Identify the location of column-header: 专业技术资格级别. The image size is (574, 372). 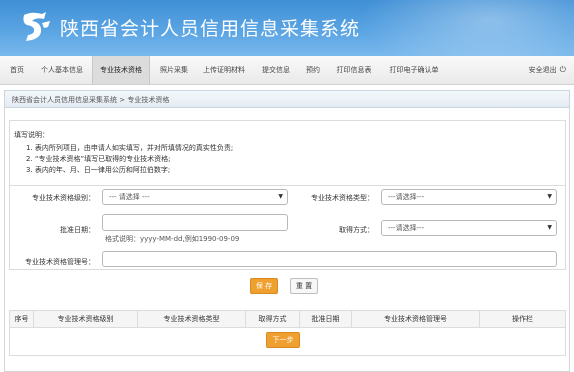
(86, 319).